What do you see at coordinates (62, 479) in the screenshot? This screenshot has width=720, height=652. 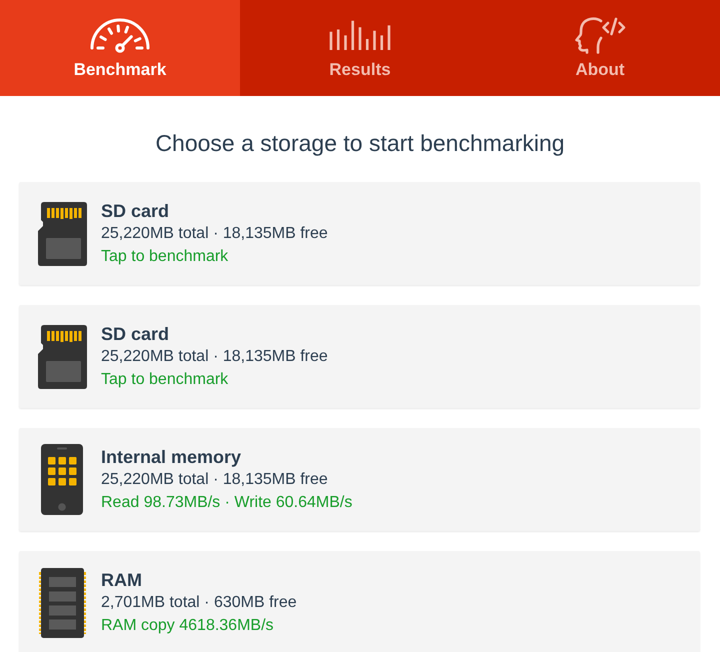 I see `phone-icon` at bounding box center [62, 479].